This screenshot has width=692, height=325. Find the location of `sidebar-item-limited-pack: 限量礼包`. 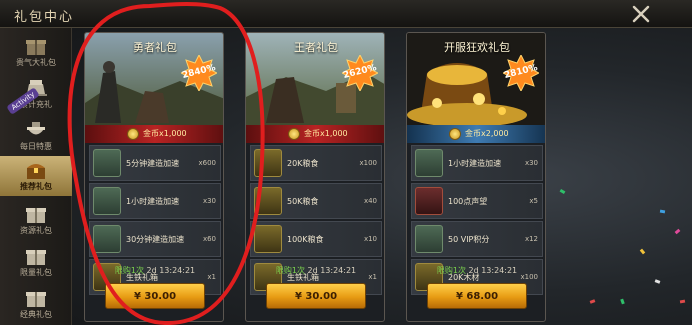

sidebar-item-limited-pack: 限量礼包 is located at coordinates (36, 262).